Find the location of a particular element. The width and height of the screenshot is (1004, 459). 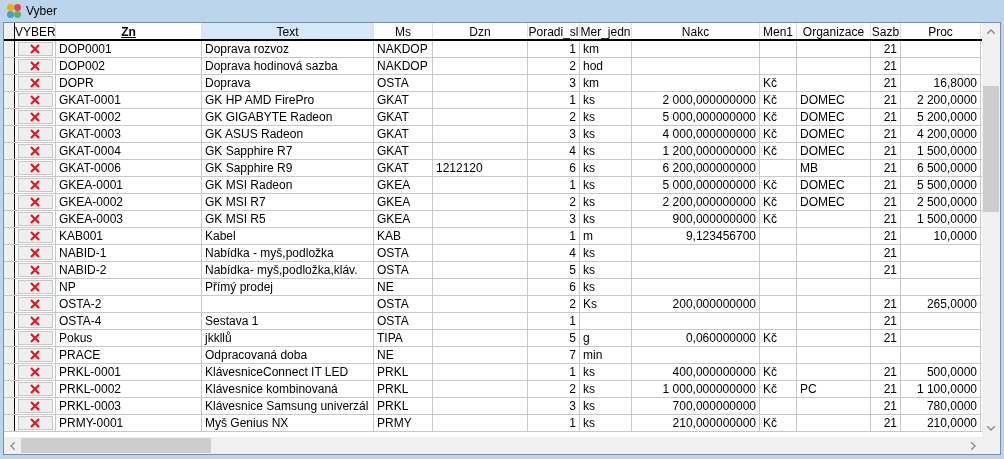

table-cell: OSTA is located at coordinates (403, 304).